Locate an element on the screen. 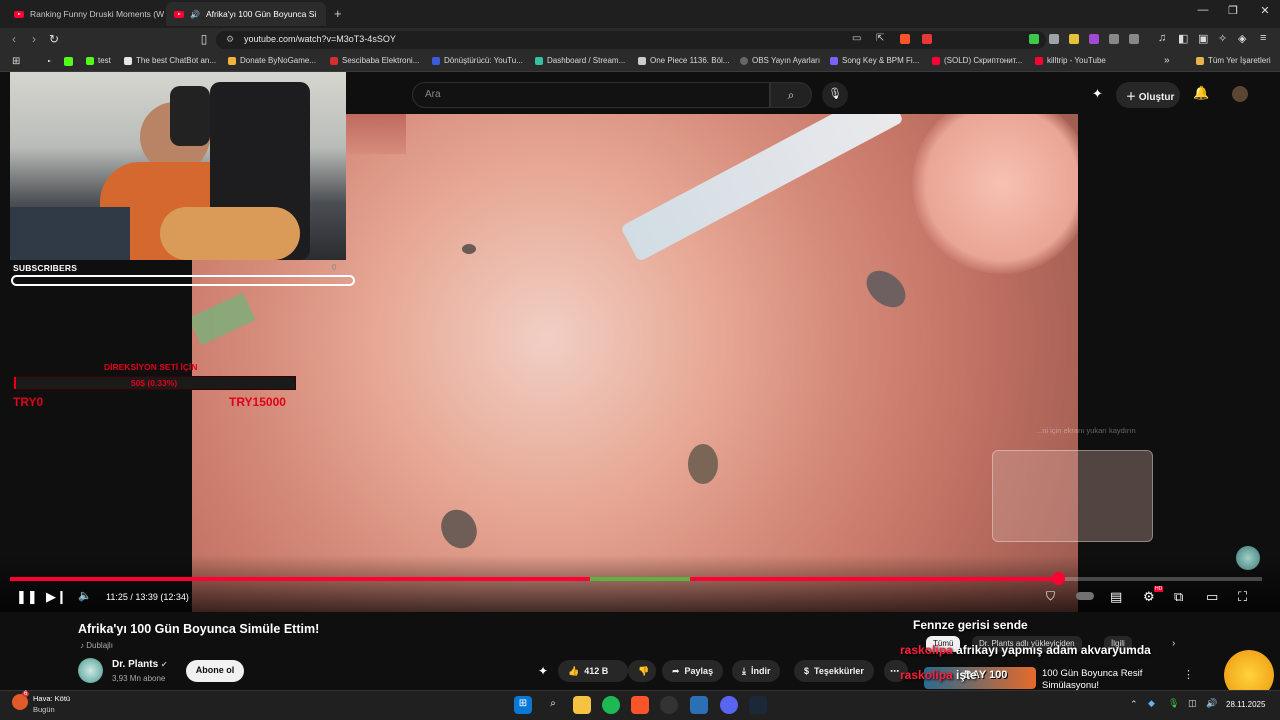  chips-next-icon: › is located at coordinates (1173, 643).